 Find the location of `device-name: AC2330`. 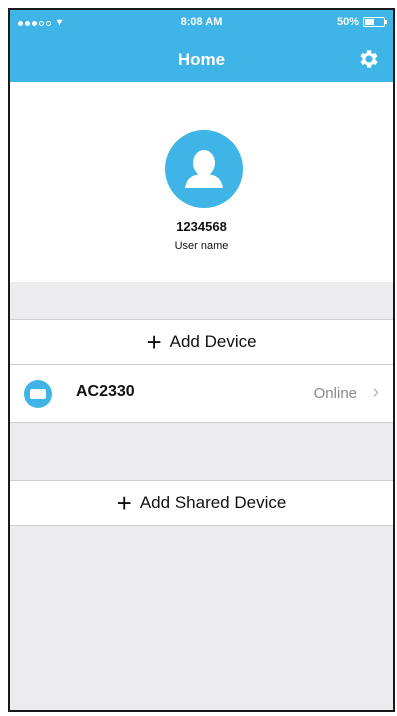

device-name: AC2330 is located at coordinates (105, 391).